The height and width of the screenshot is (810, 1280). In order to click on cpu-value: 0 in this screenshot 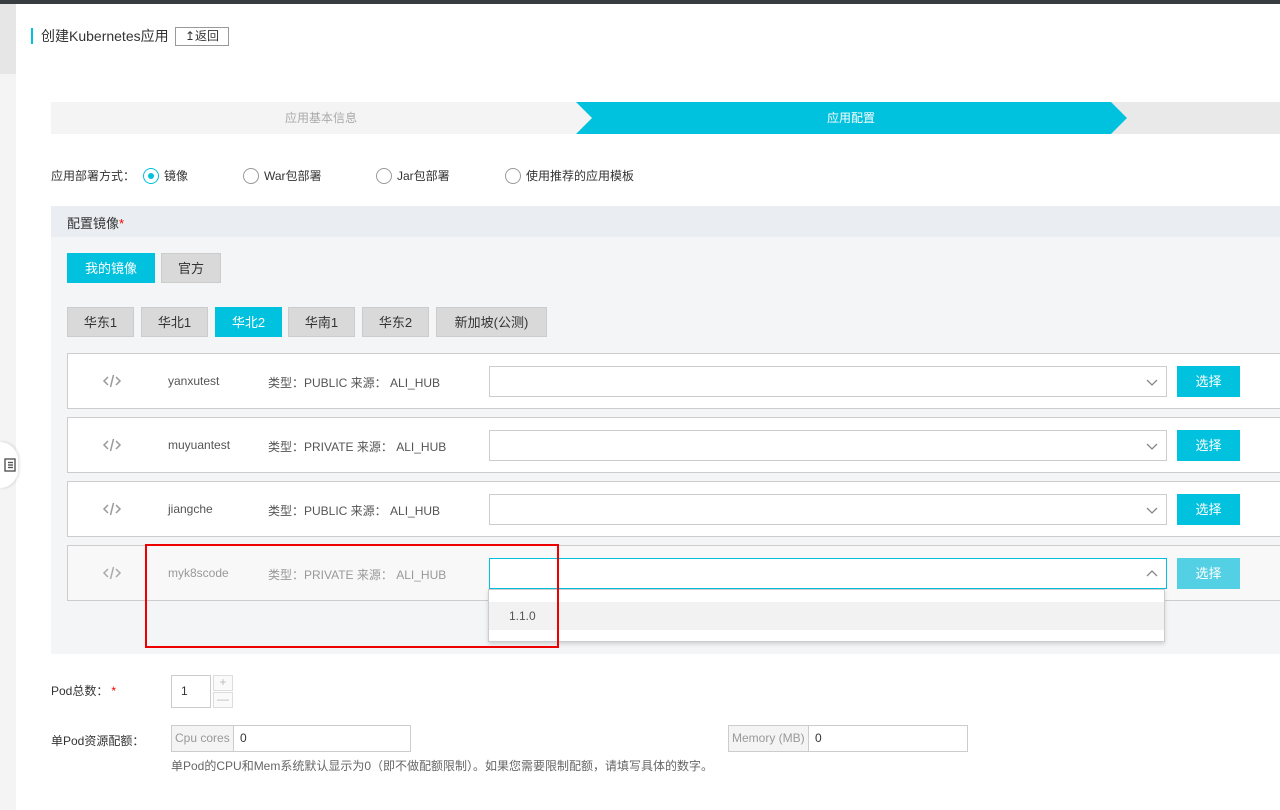, I will do `click(243, 738)`.